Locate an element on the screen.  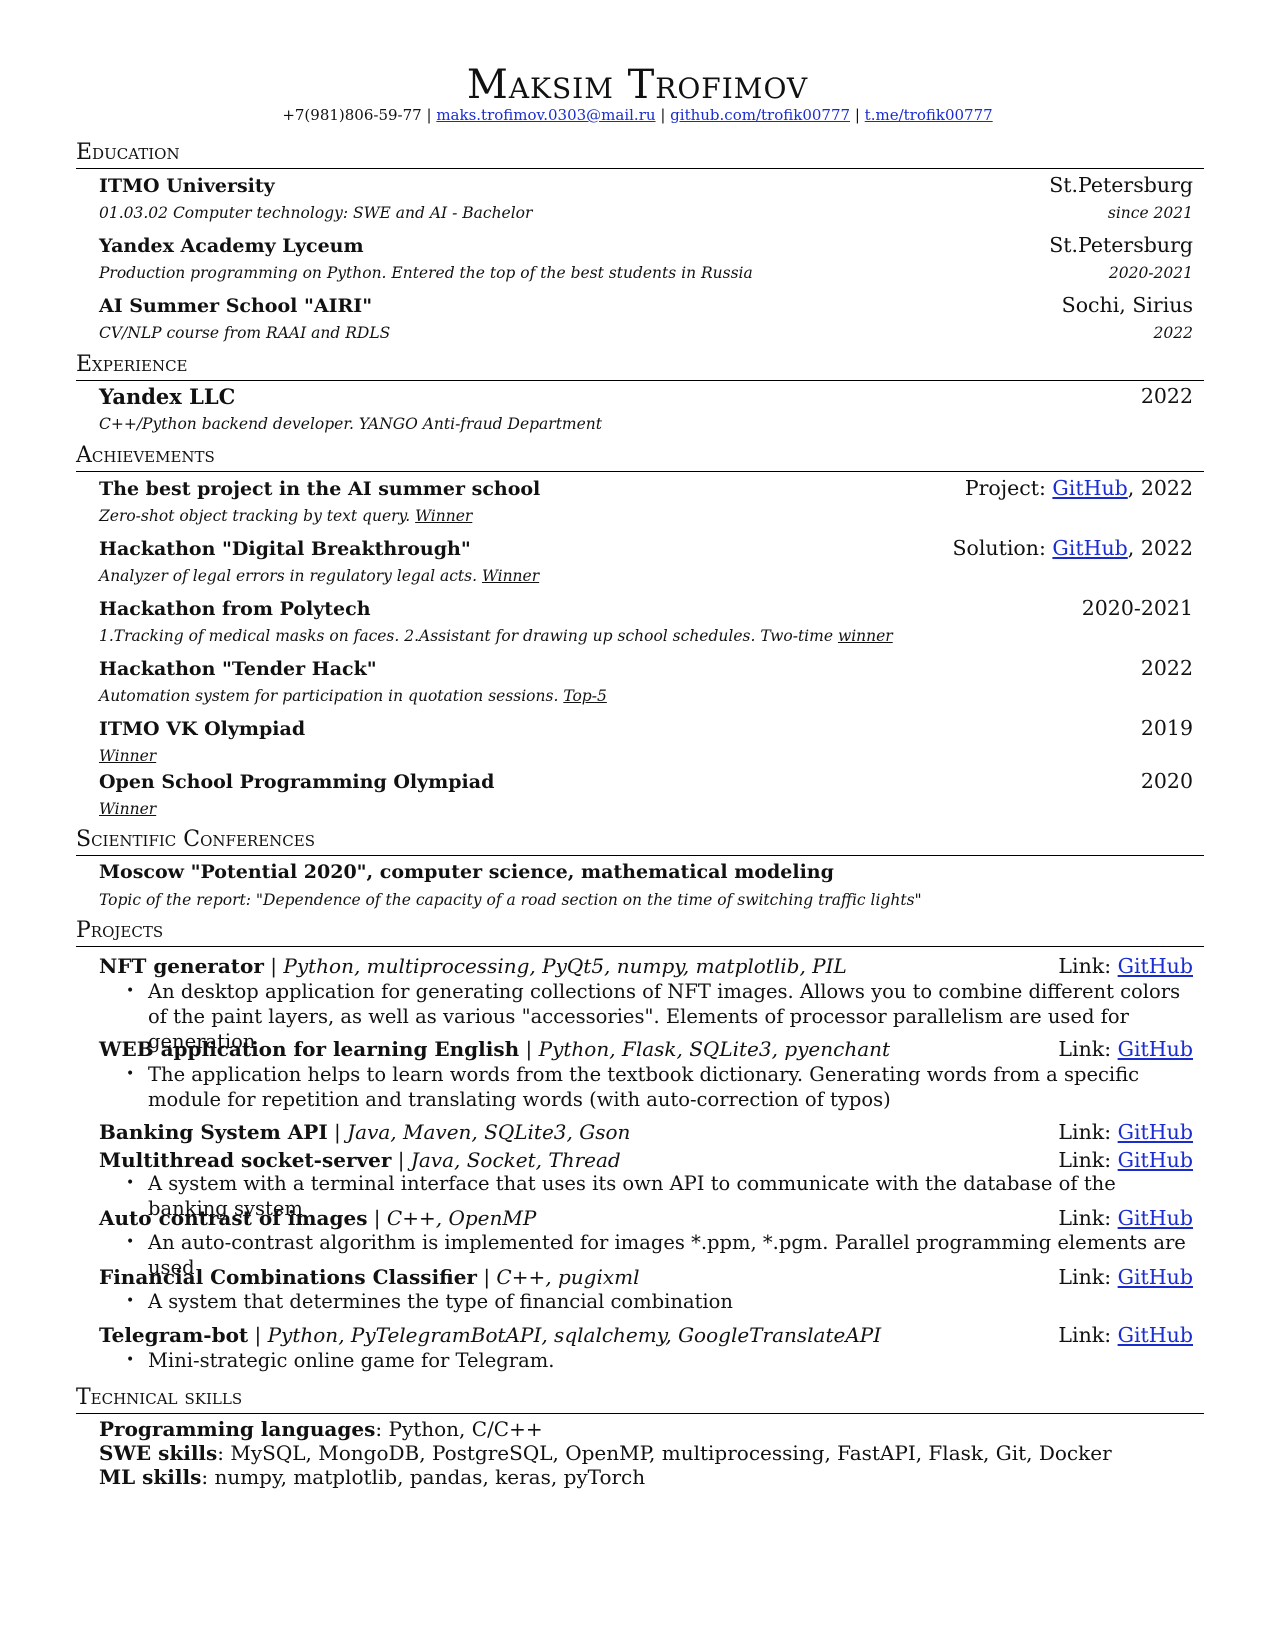
achievement-title: The best project in the AI summer school is located at coordinates (320, 489).